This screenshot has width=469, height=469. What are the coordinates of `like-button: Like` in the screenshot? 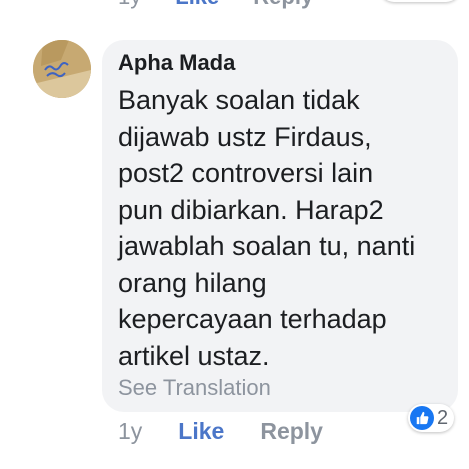 It's located at (201, 431).